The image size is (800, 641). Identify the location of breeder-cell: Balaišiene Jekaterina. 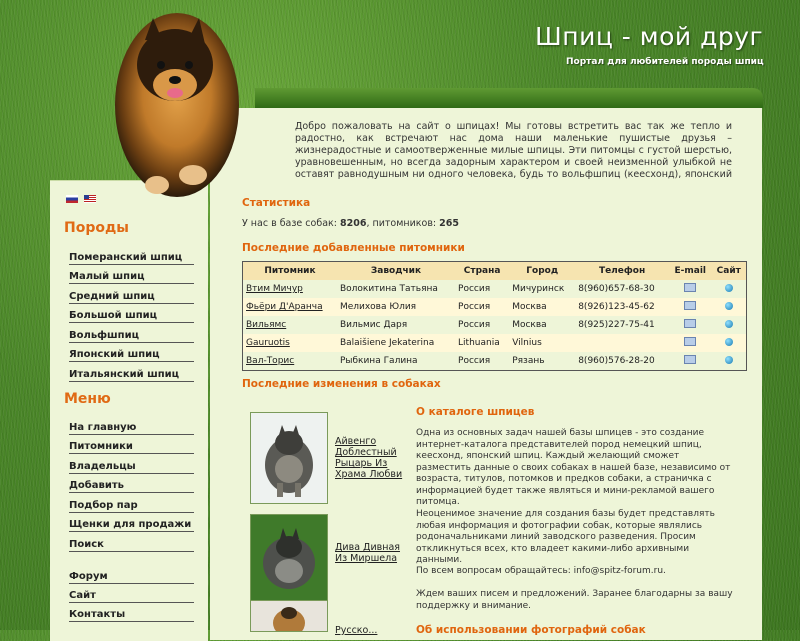
(396, 343).